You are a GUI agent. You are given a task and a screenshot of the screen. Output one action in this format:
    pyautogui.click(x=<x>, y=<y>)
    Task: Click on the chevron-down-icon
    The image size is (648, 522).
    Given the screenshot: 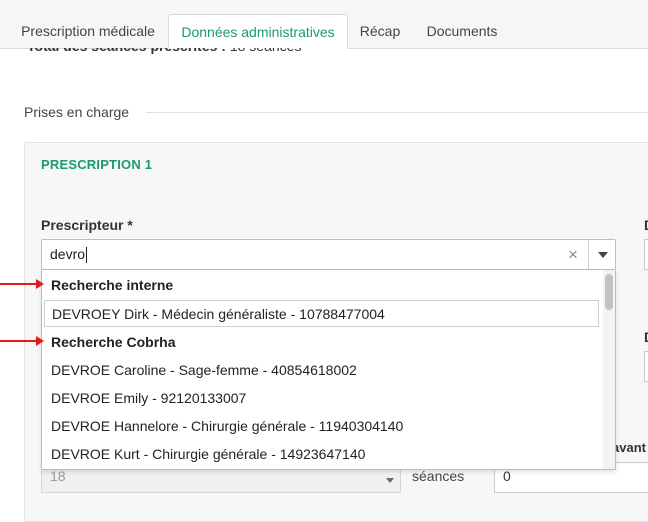 What is the action you would take?
    pyautogui.click(x=602, y=254)
    